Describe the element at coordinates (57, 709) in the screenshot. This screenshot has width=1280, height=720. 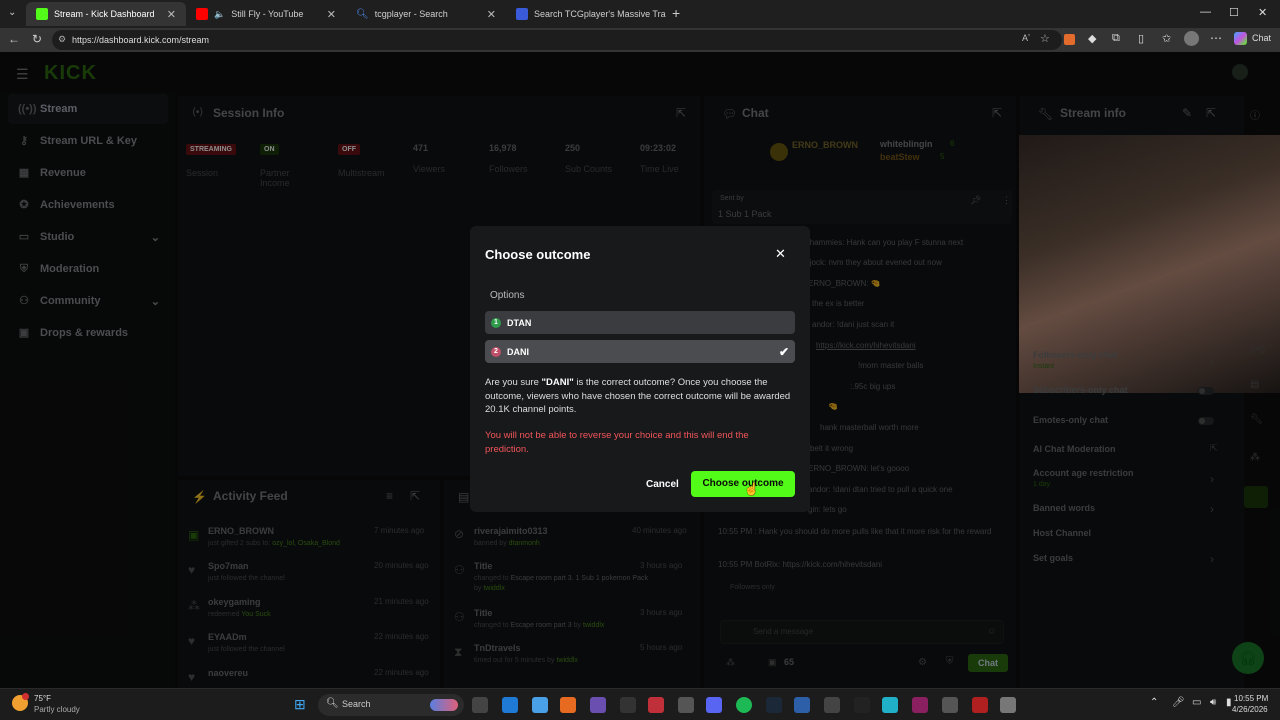
I see `weather-desc: Partly cloudy` at that location.